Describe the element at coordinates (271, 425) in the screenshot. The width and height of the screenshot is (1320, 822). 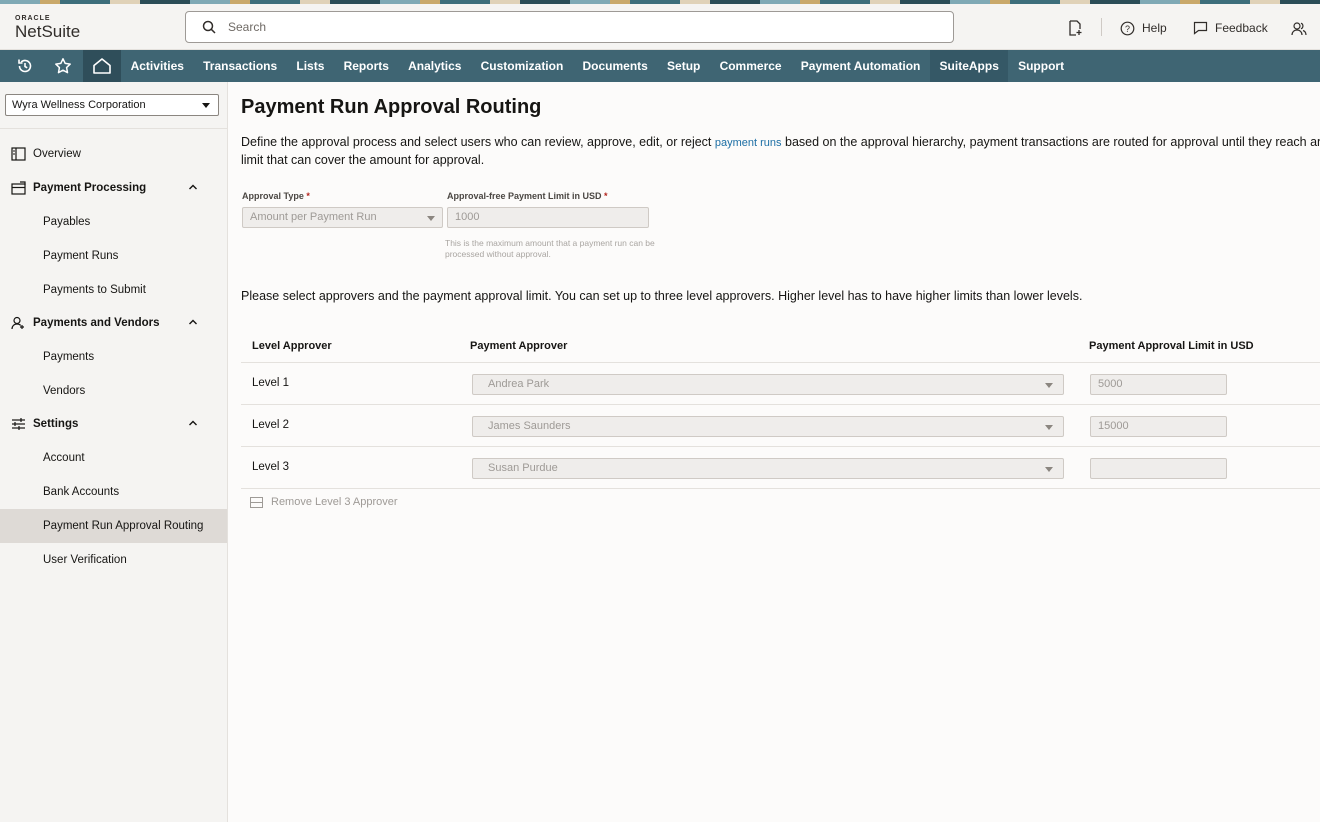
I see `row-level-label: Level 2` at that location.